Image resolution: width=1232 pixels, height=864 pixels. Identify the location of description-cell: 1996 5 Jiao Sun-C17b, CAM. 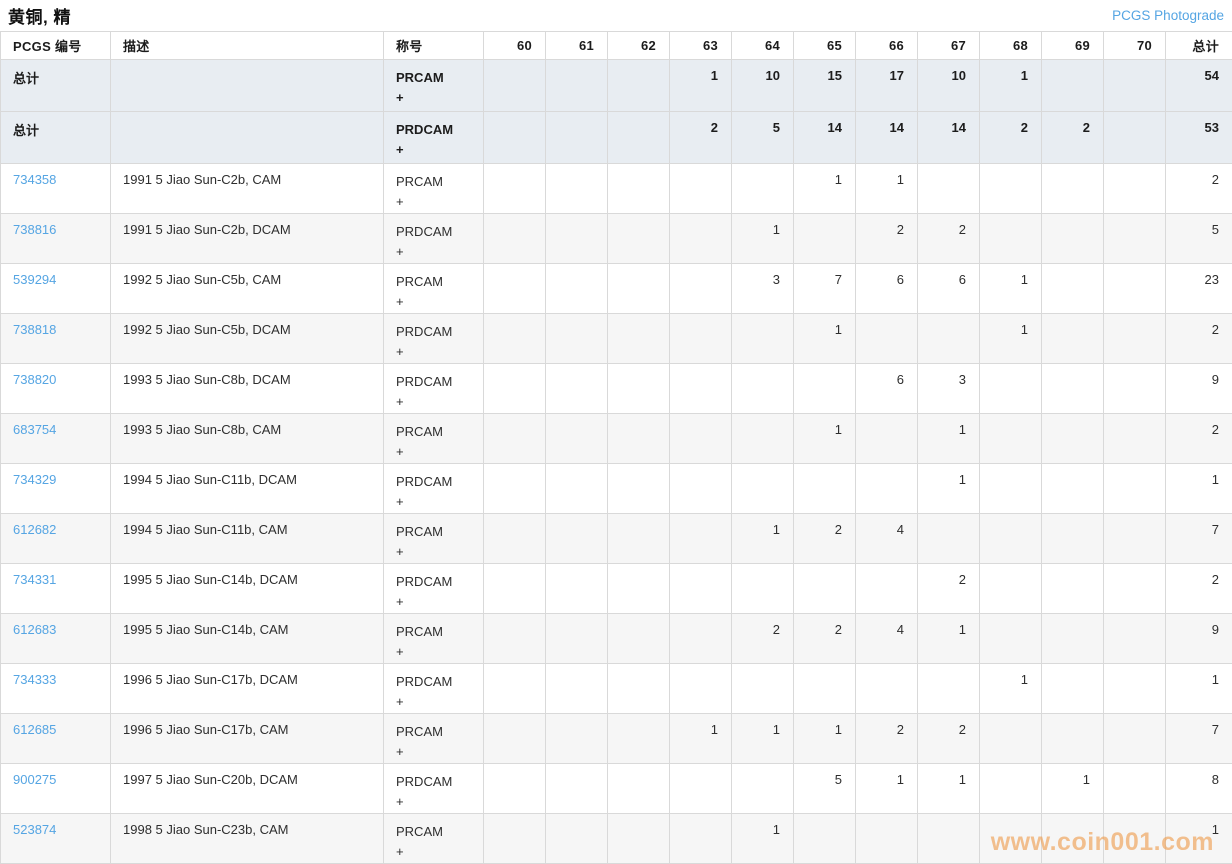
(247, 738).